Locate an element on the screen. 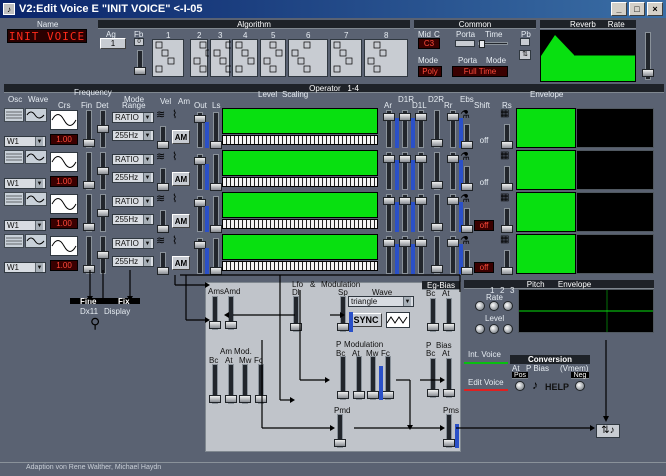 The width and height of the screenshot is (666, 476). am-fc-fader is located at coordinates (261, 384).